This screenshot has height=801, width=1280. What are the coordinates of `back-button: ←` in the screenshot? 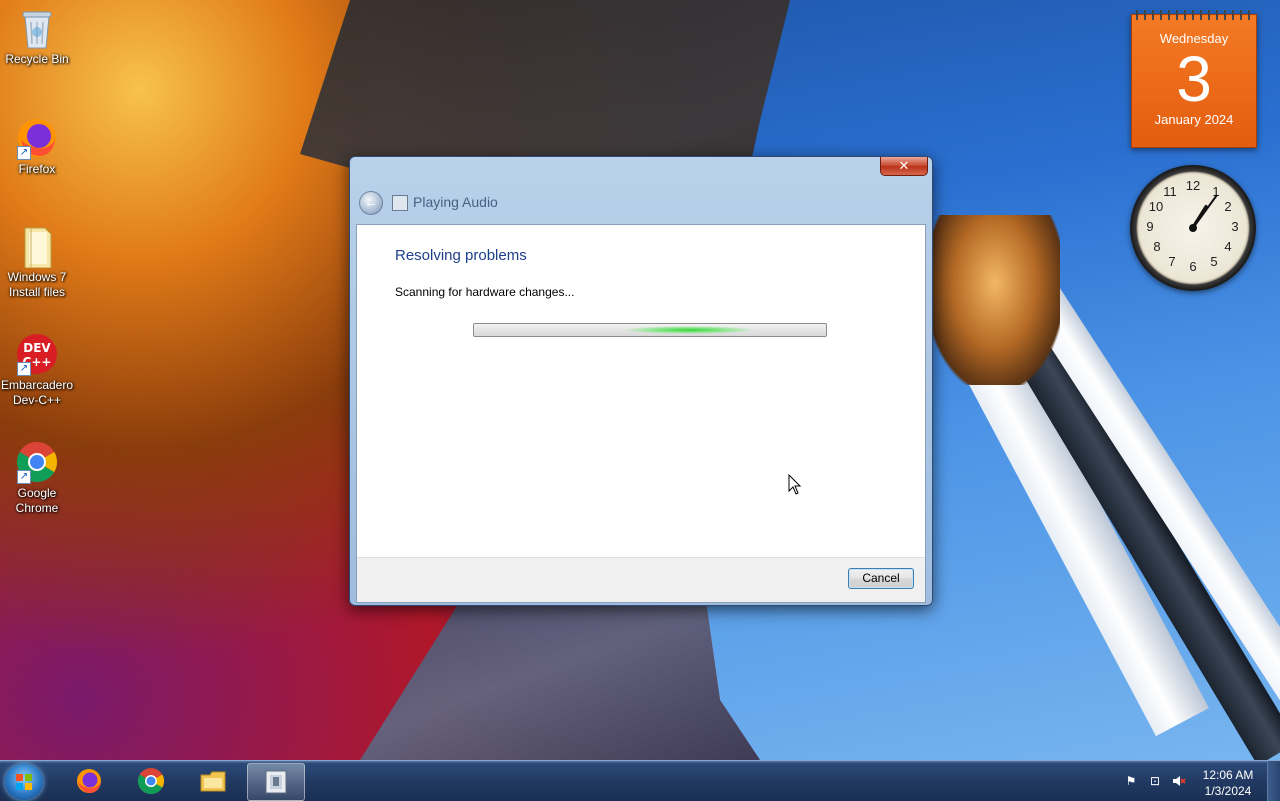 It's located at (371, 203).